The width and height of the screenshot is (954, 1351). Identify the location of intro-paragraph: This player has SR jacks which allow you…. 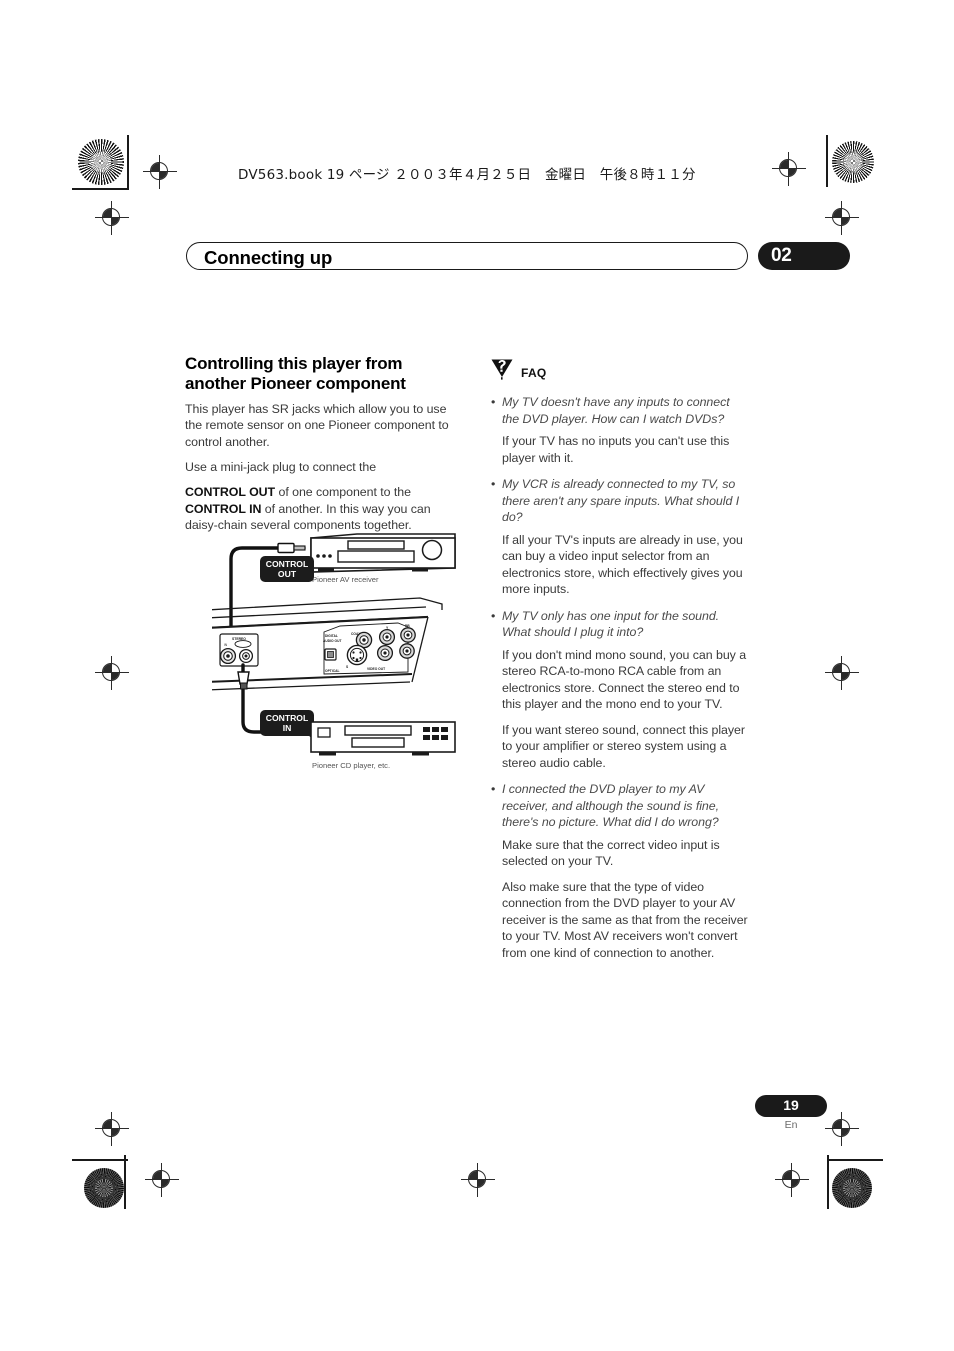
(317, 425).